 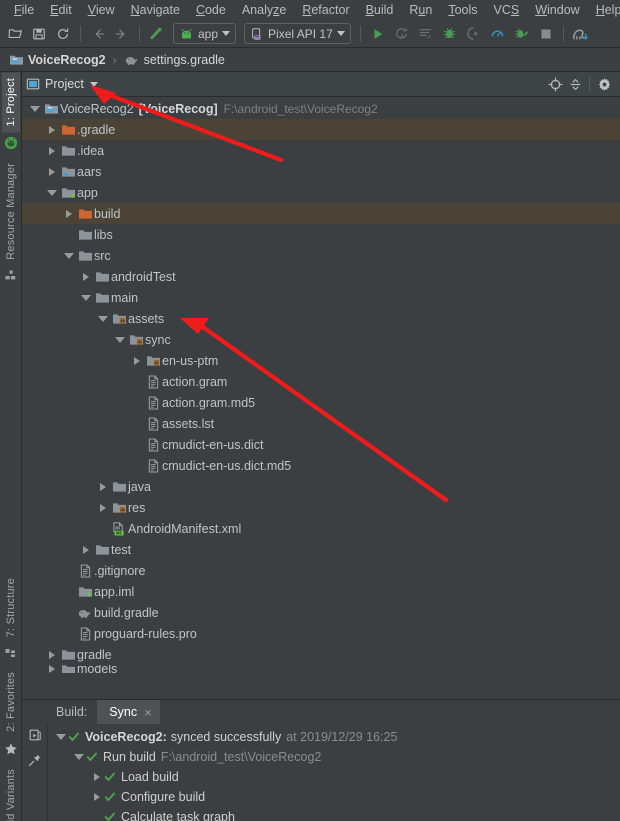 I want to click on structure-icon, so click(x=11, y=654).